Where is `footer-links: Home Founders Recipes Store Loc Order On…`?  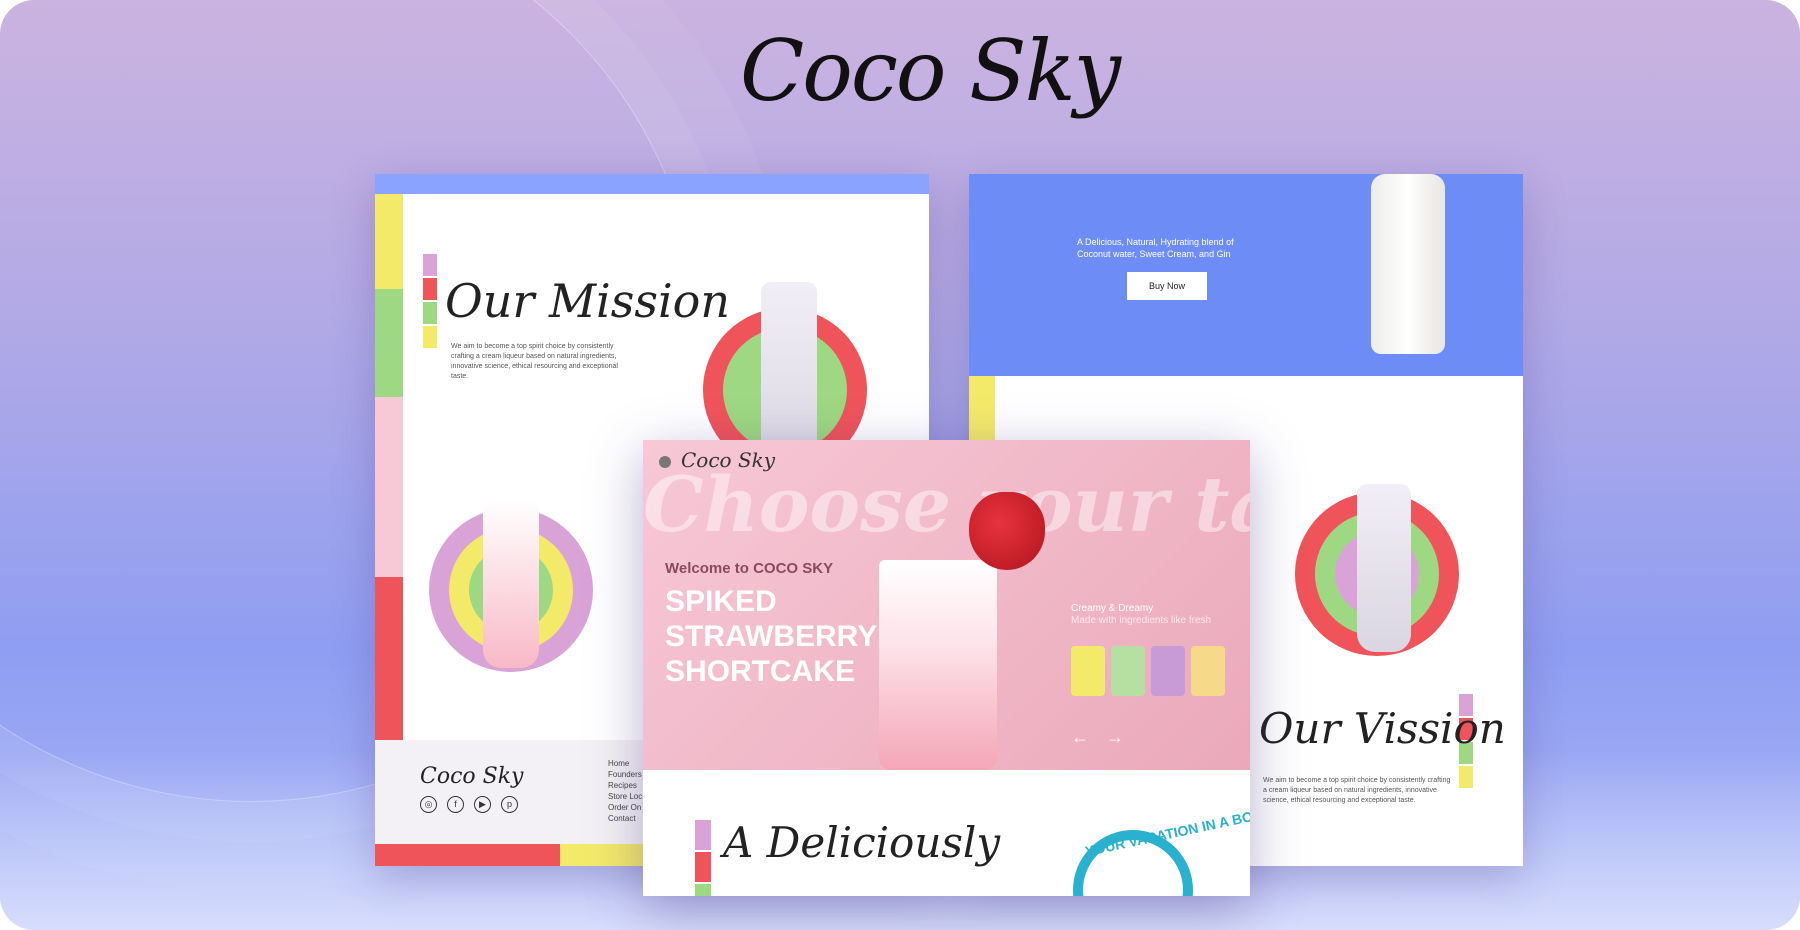
footer-links: Home Founders Recipes Store Loc Order On… is located at coordinates (625, 791).